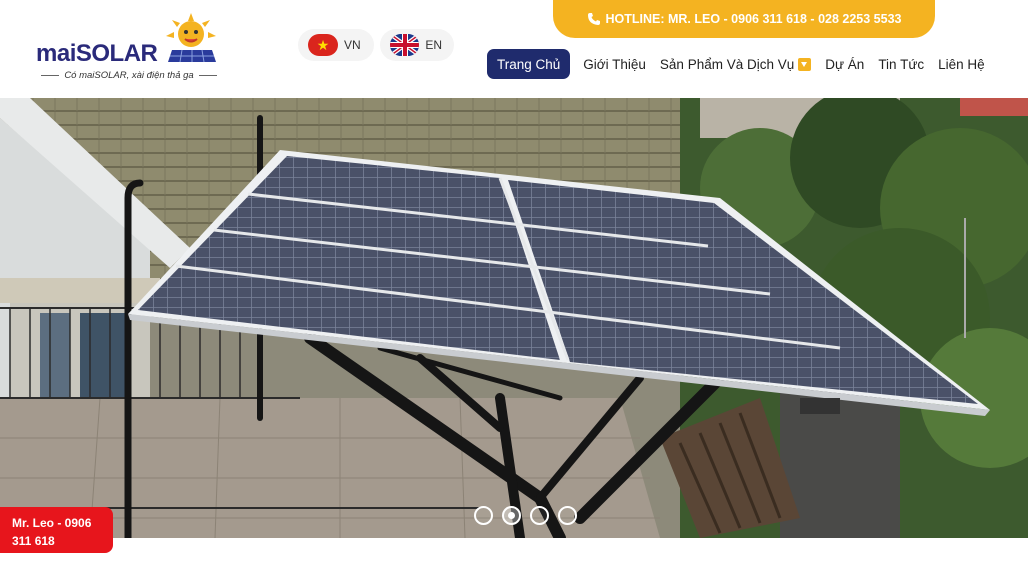  What do you see at coordinates (323, 45) in the screenshot?
I see `vn-flag-icon: ★` at bounding box center [323, 45].